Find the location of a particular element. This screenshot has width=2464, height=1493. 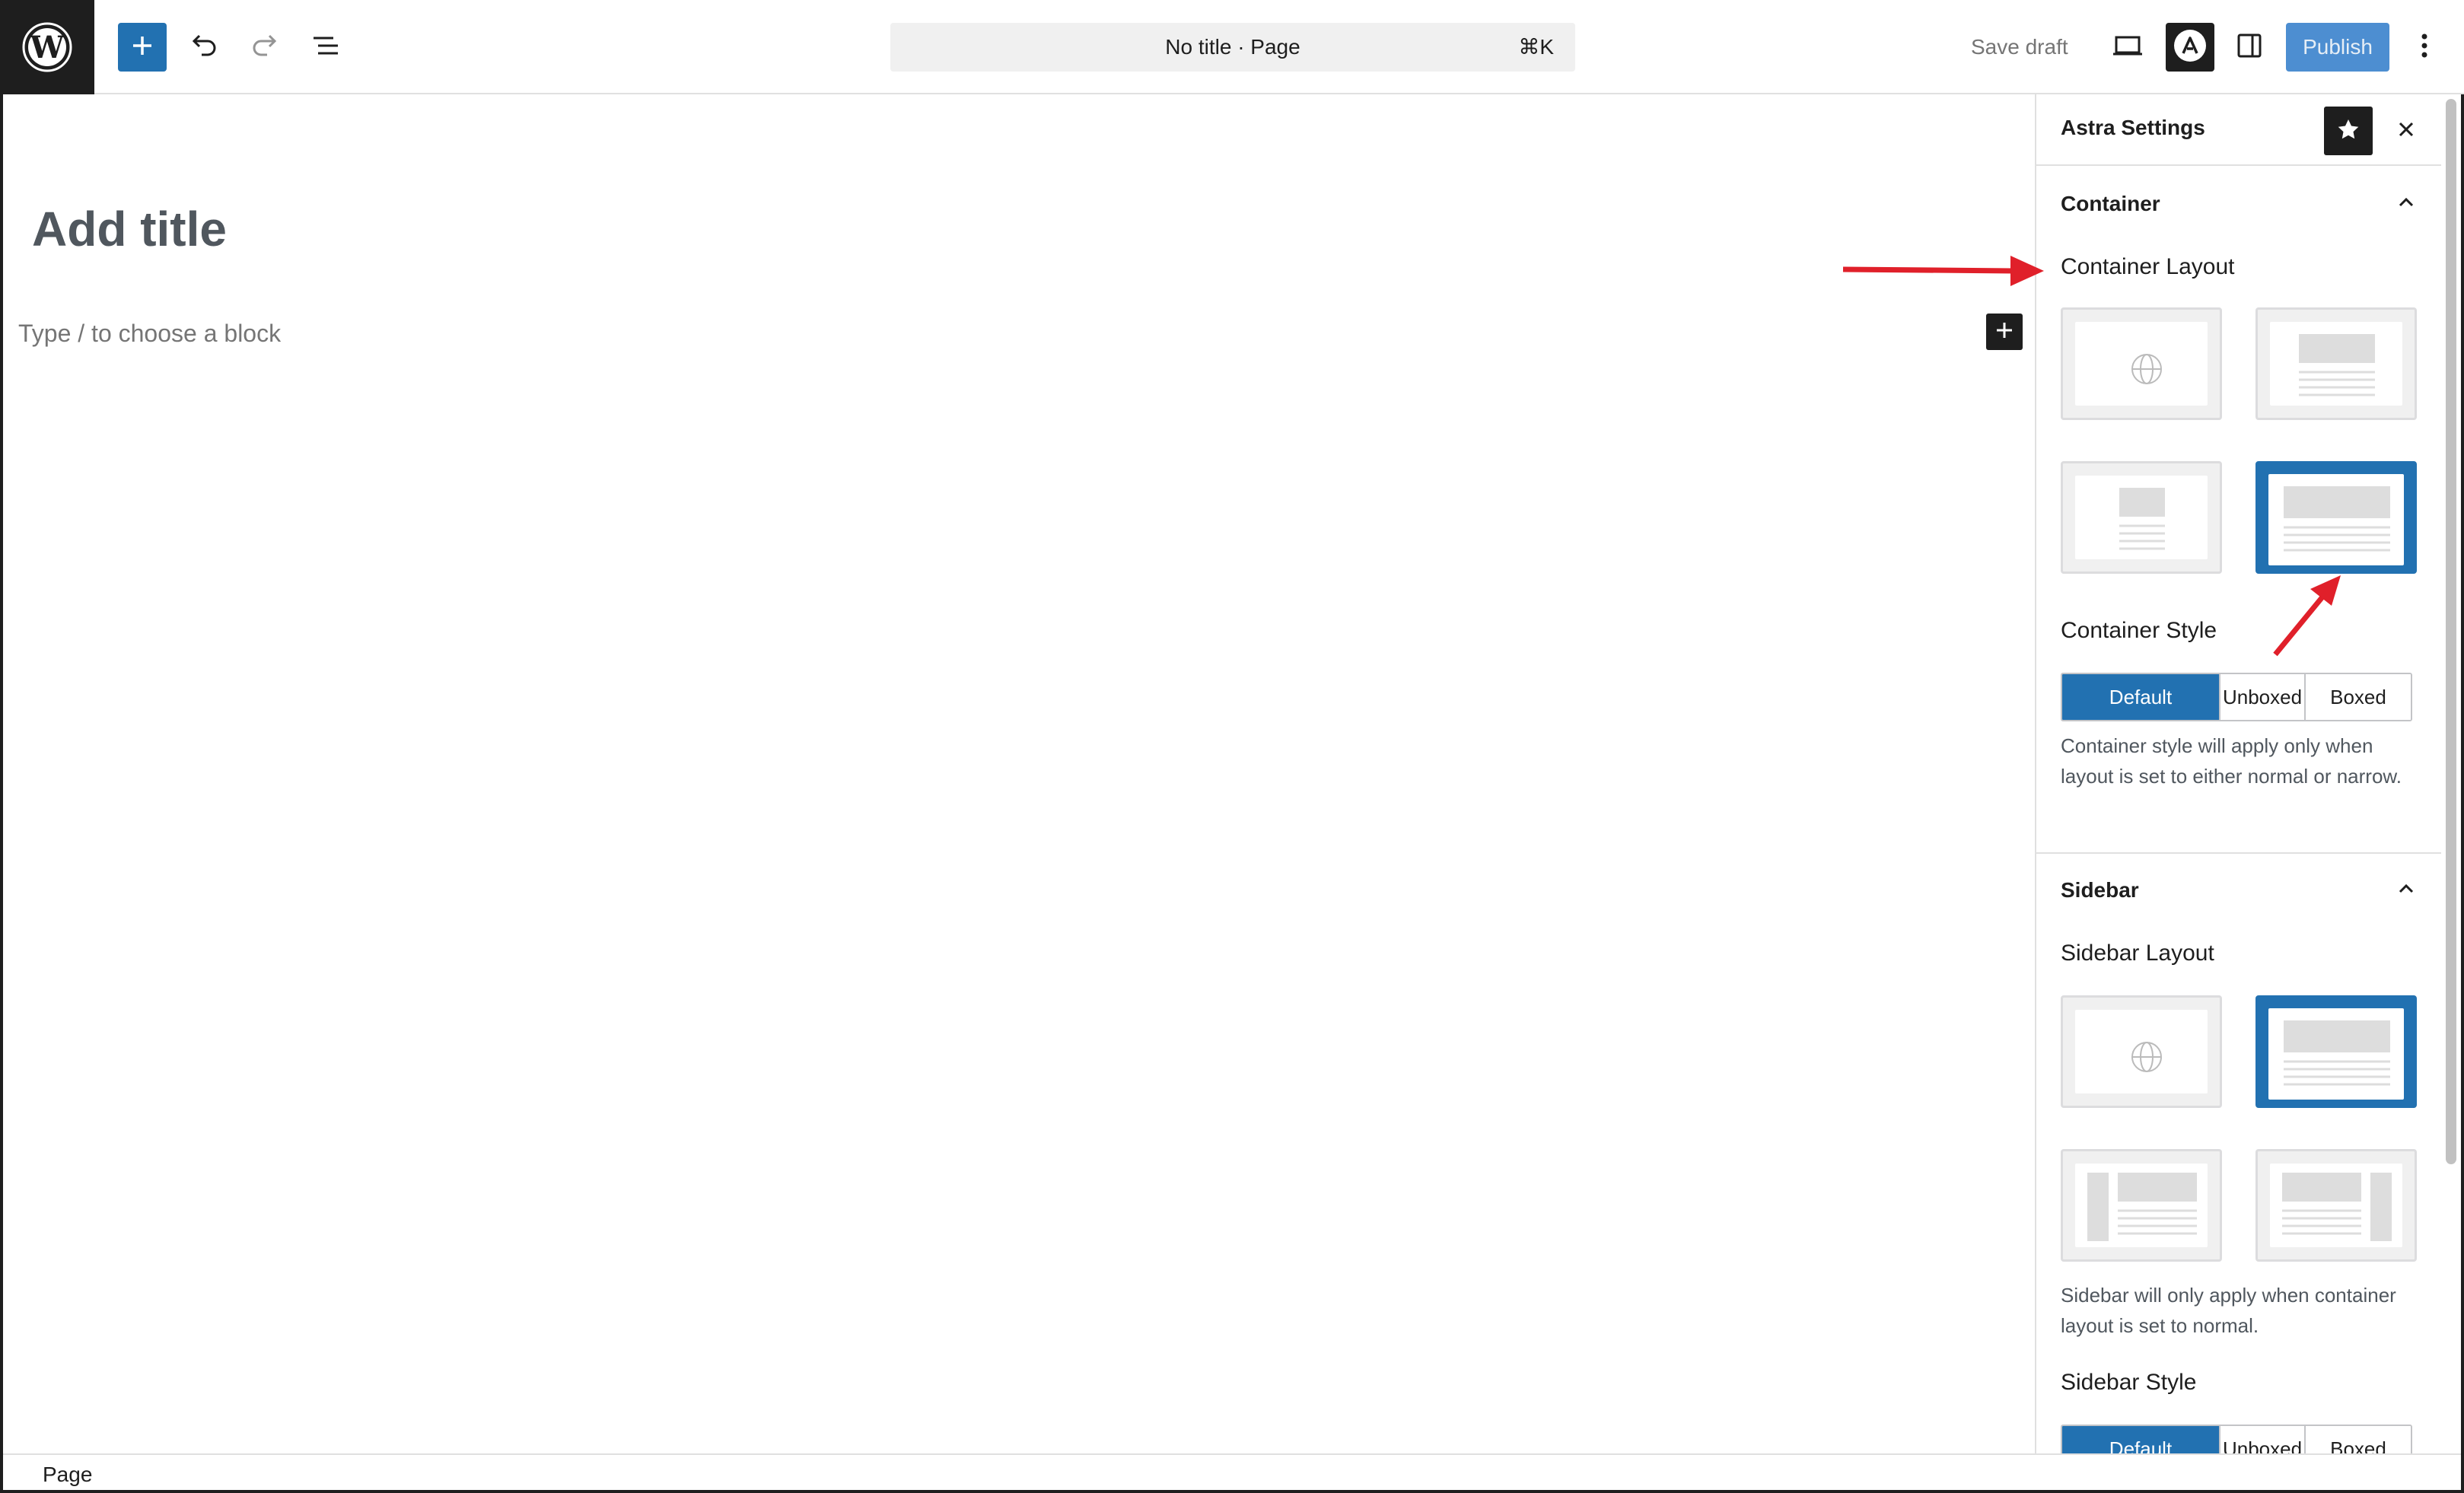

pin-sidebar-button is located at coordinates (2348, 131).